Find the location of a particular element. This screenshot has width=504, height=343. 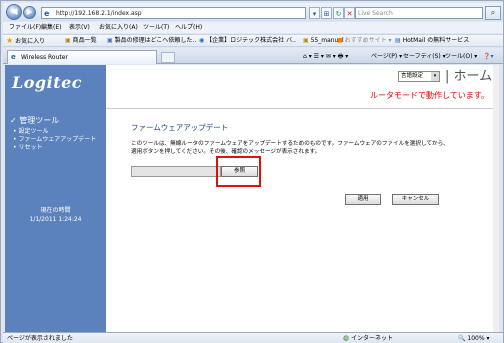

address-bar: e http://192.168.2.1/index.asp is located at coordinates (173, 13).